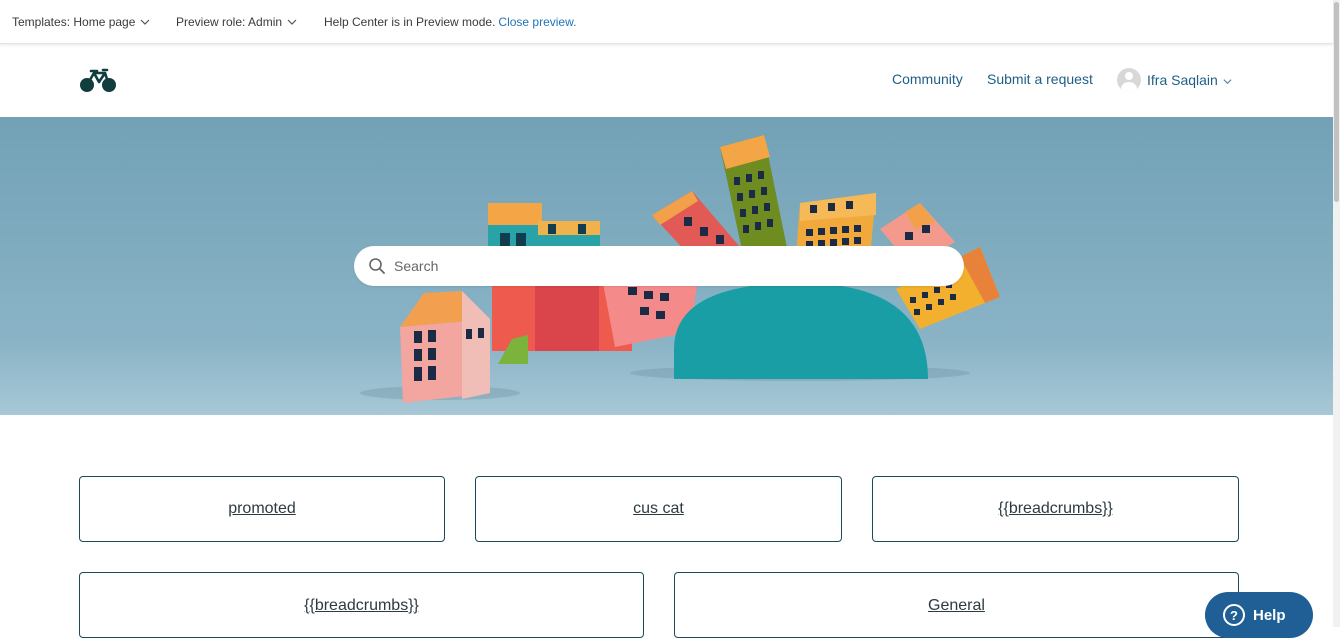 Image resolution: width=1340 pixels, height=638 pixels. I want to click on category-block-label: General, so click(956, 605).